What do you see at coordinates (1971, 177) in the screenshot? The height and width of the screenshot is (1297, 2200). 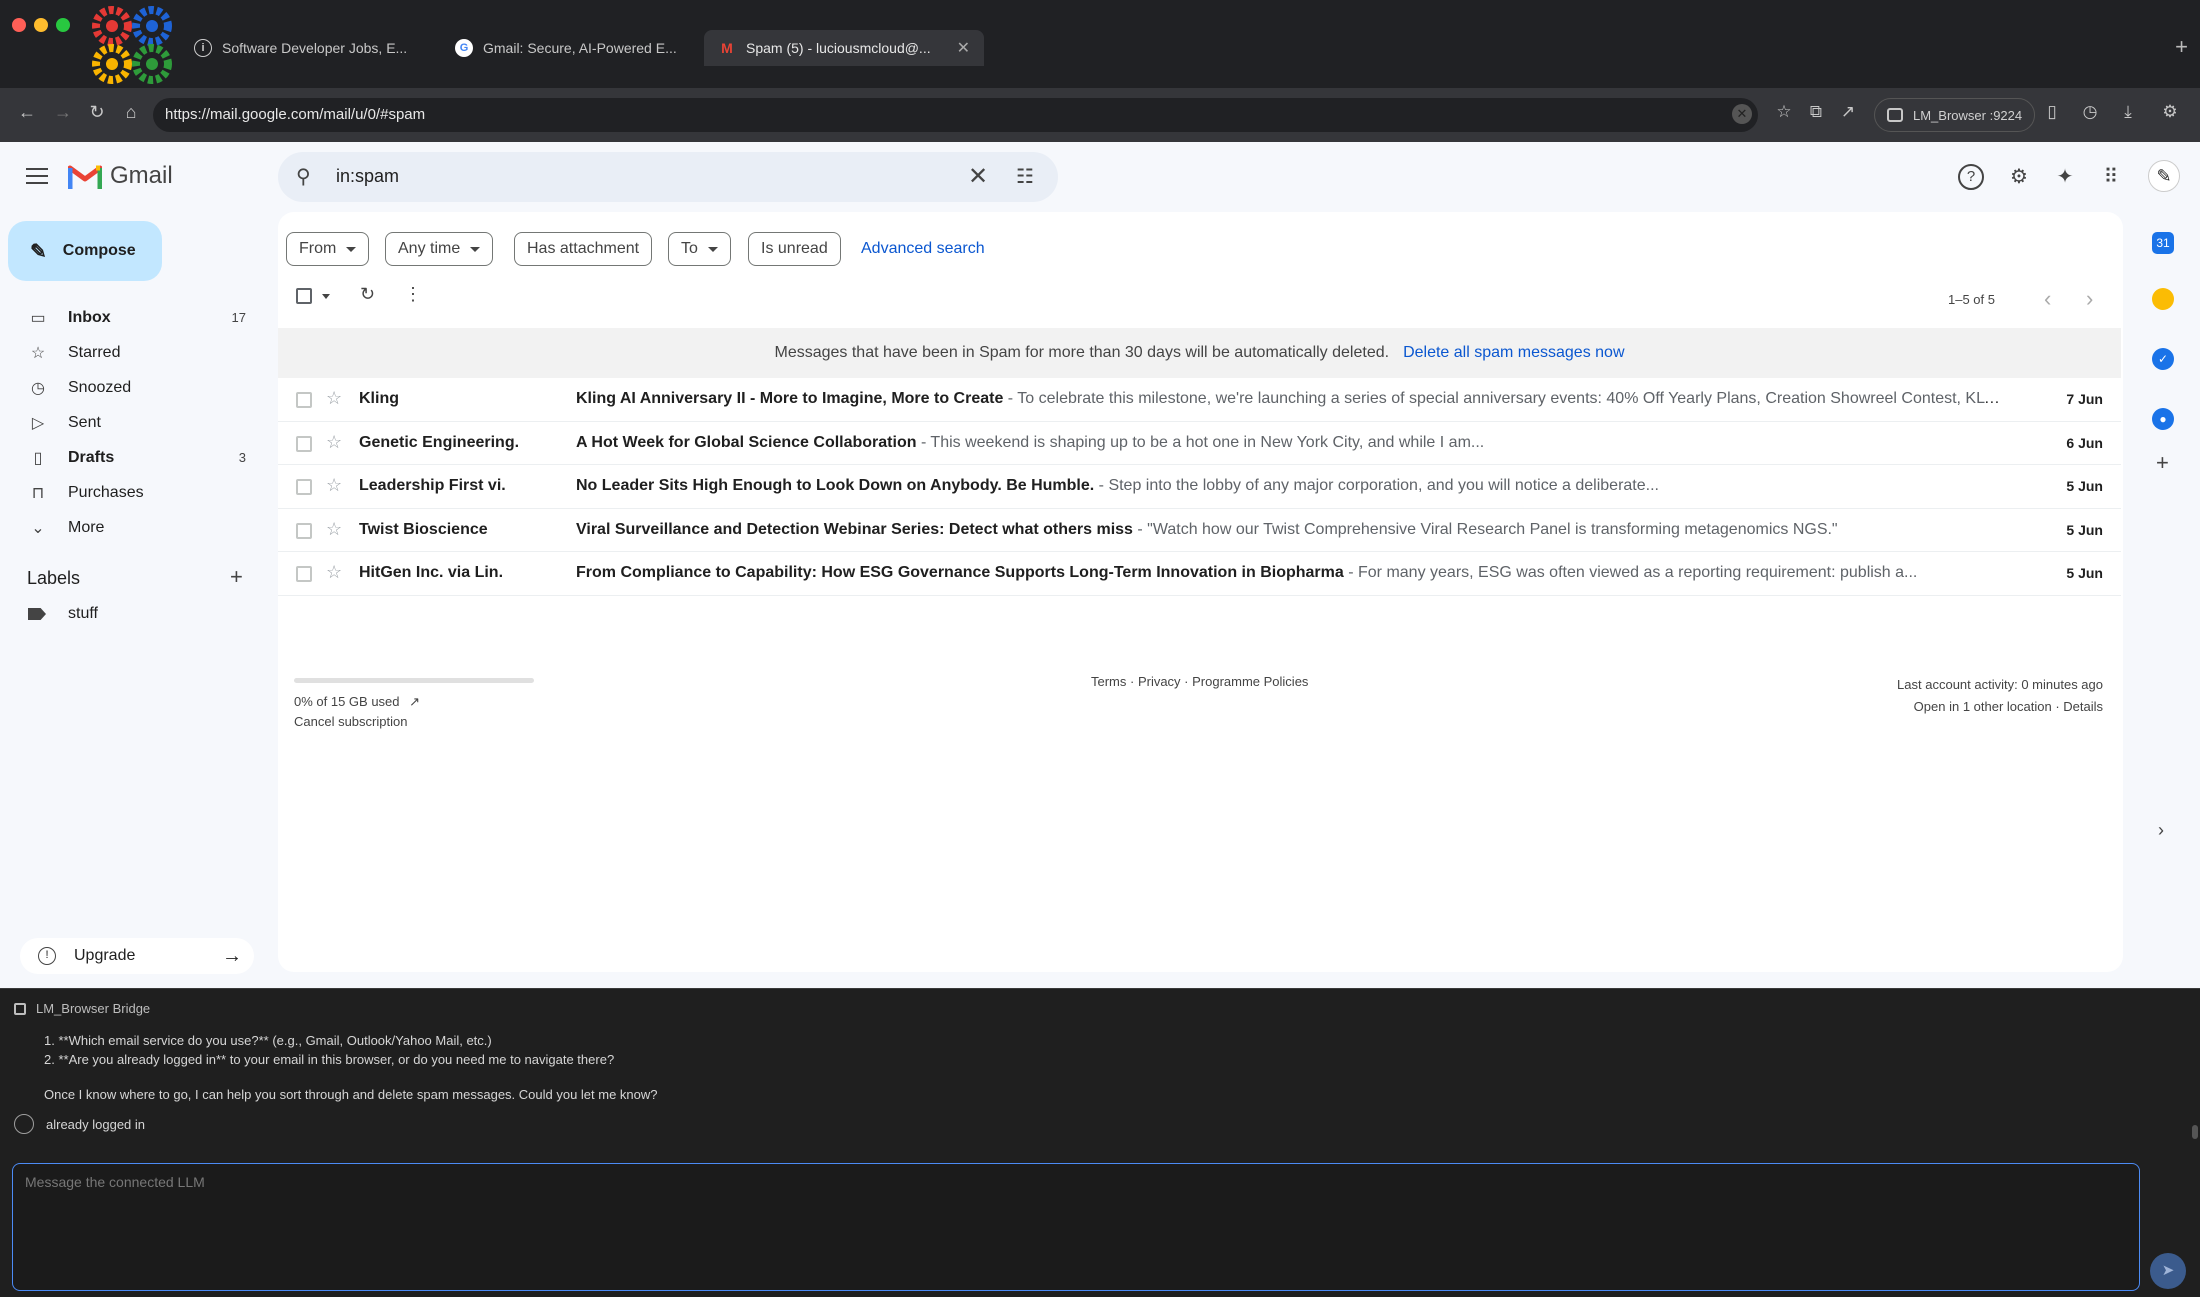 I see `help-icon: ?` at bounding box center [1971, 177].